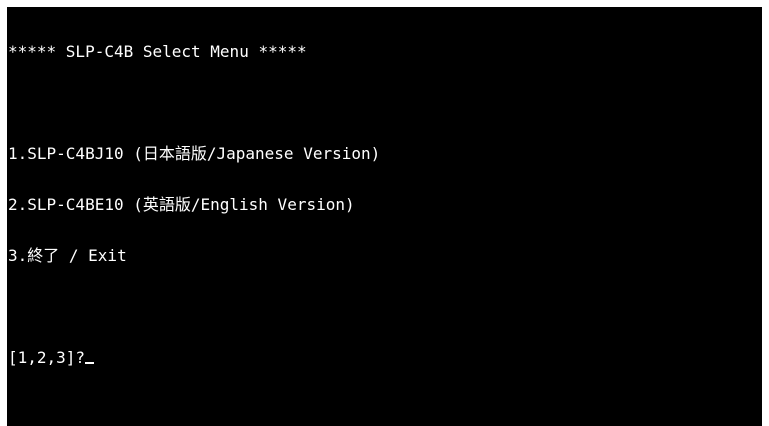 This screenshot has height=426, width=769. What do you see at coordinates (67, 255) in the screenshot?
I see `menu-option-exit: 3.終了 / Exit` at bounding box center [67, 255].